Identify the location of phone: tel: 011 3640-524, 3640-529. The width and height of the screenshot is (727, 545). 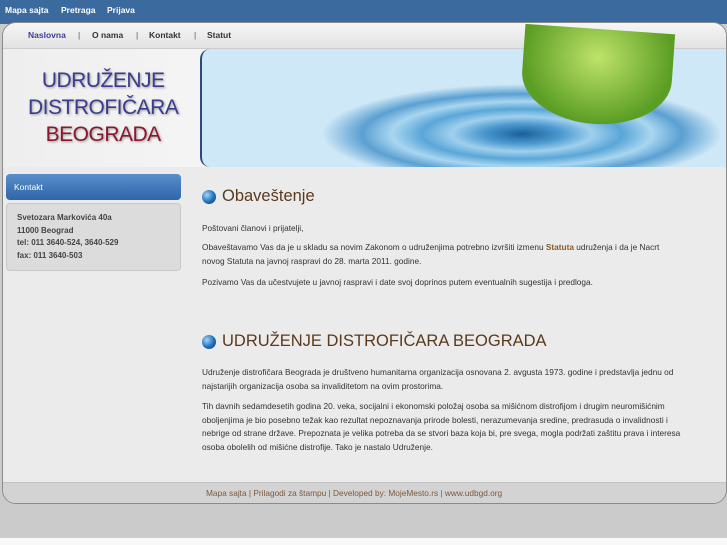
(68, 242).